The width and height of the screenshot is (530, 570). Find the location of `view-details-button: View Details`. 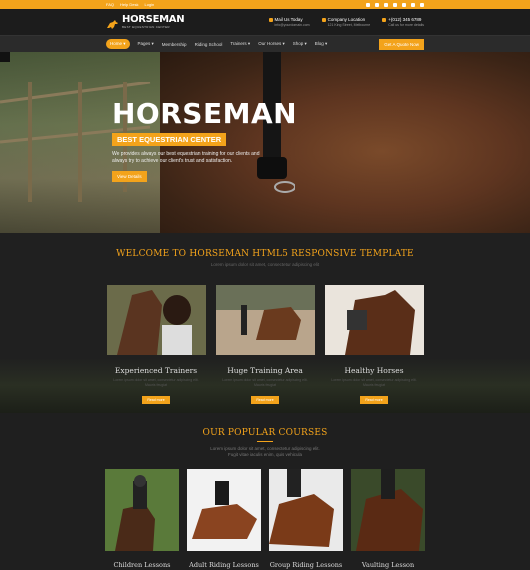

view-details-button: View Details is located at coordinates (129, 176).